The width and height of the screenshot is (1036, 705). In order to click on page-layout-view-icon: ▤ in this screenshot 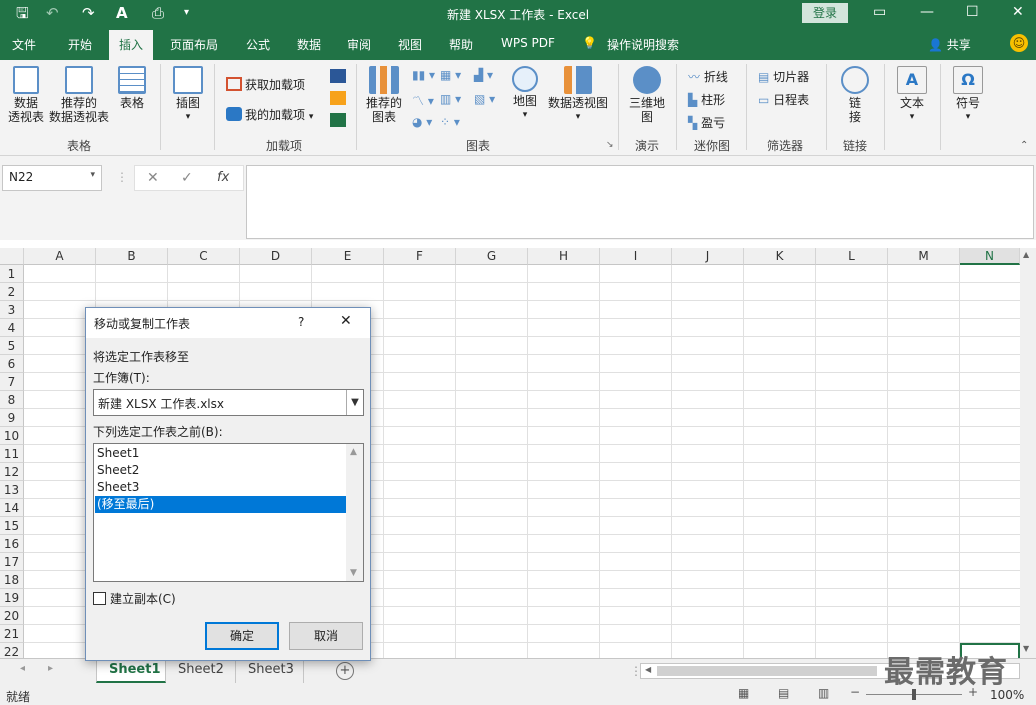, I will do `click(783, 693)`.